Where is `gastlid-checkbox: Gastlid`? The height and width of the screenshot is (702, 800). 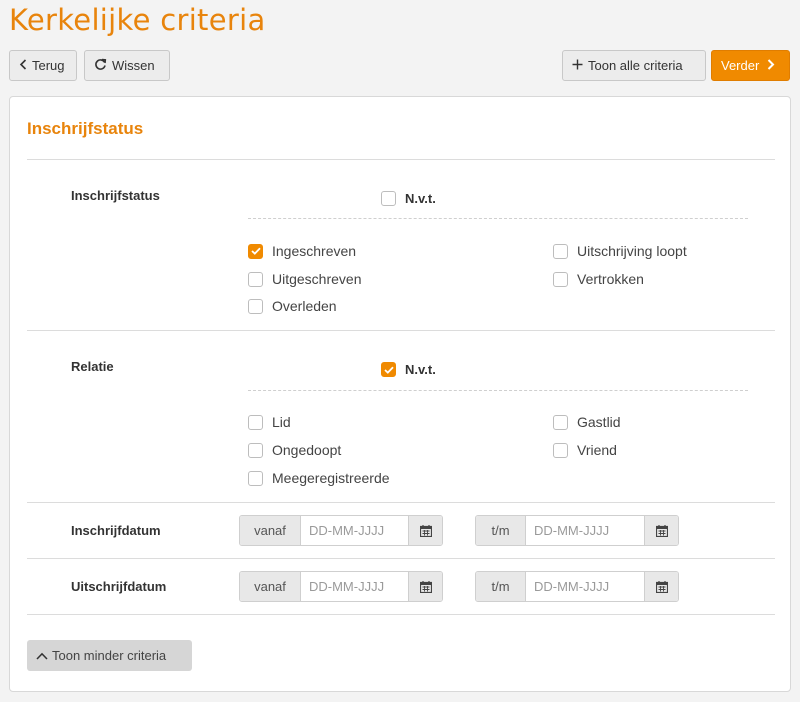
gastlid-checkbox: Gastlid is located at coordinates (587, 422).